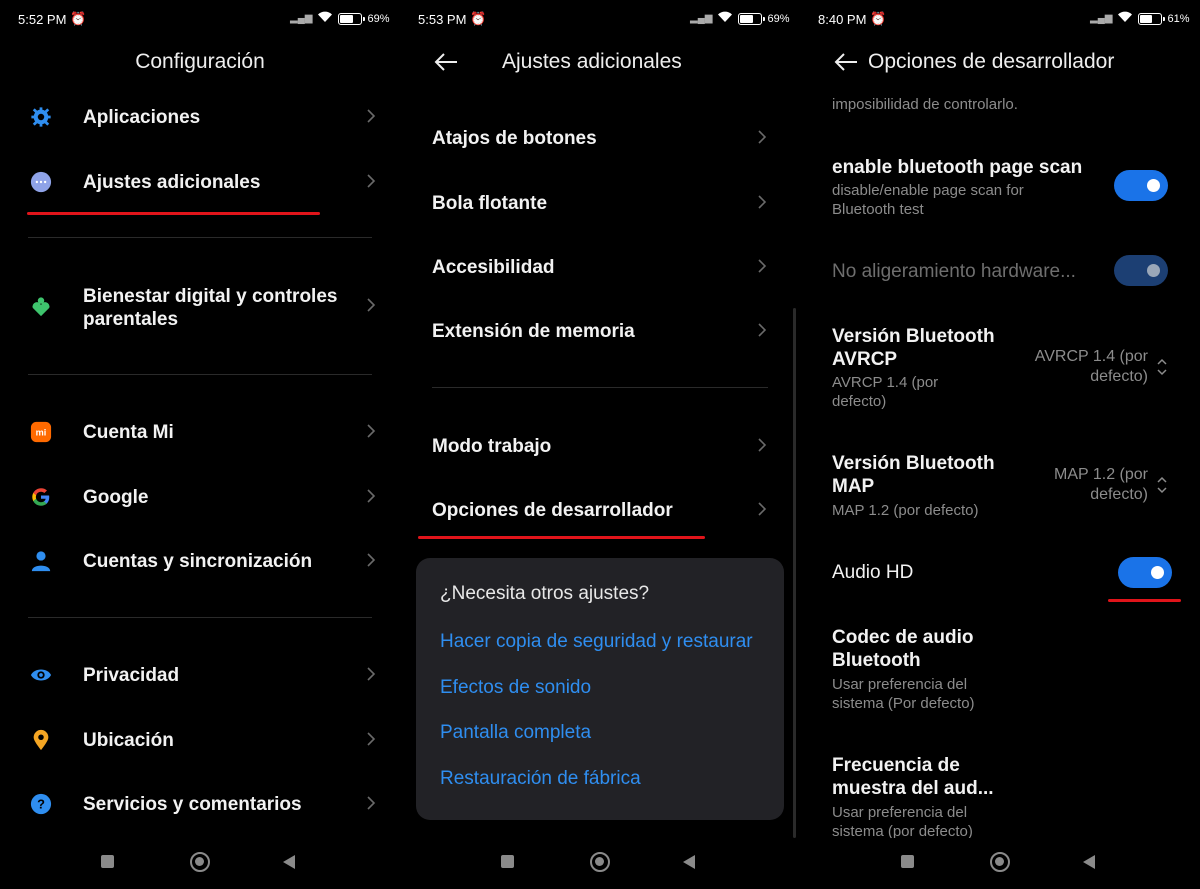 The image size is (1200, 889). Describe the element at coordinates (794, 573) in the screenshot. I see `scrollbar` at that location.